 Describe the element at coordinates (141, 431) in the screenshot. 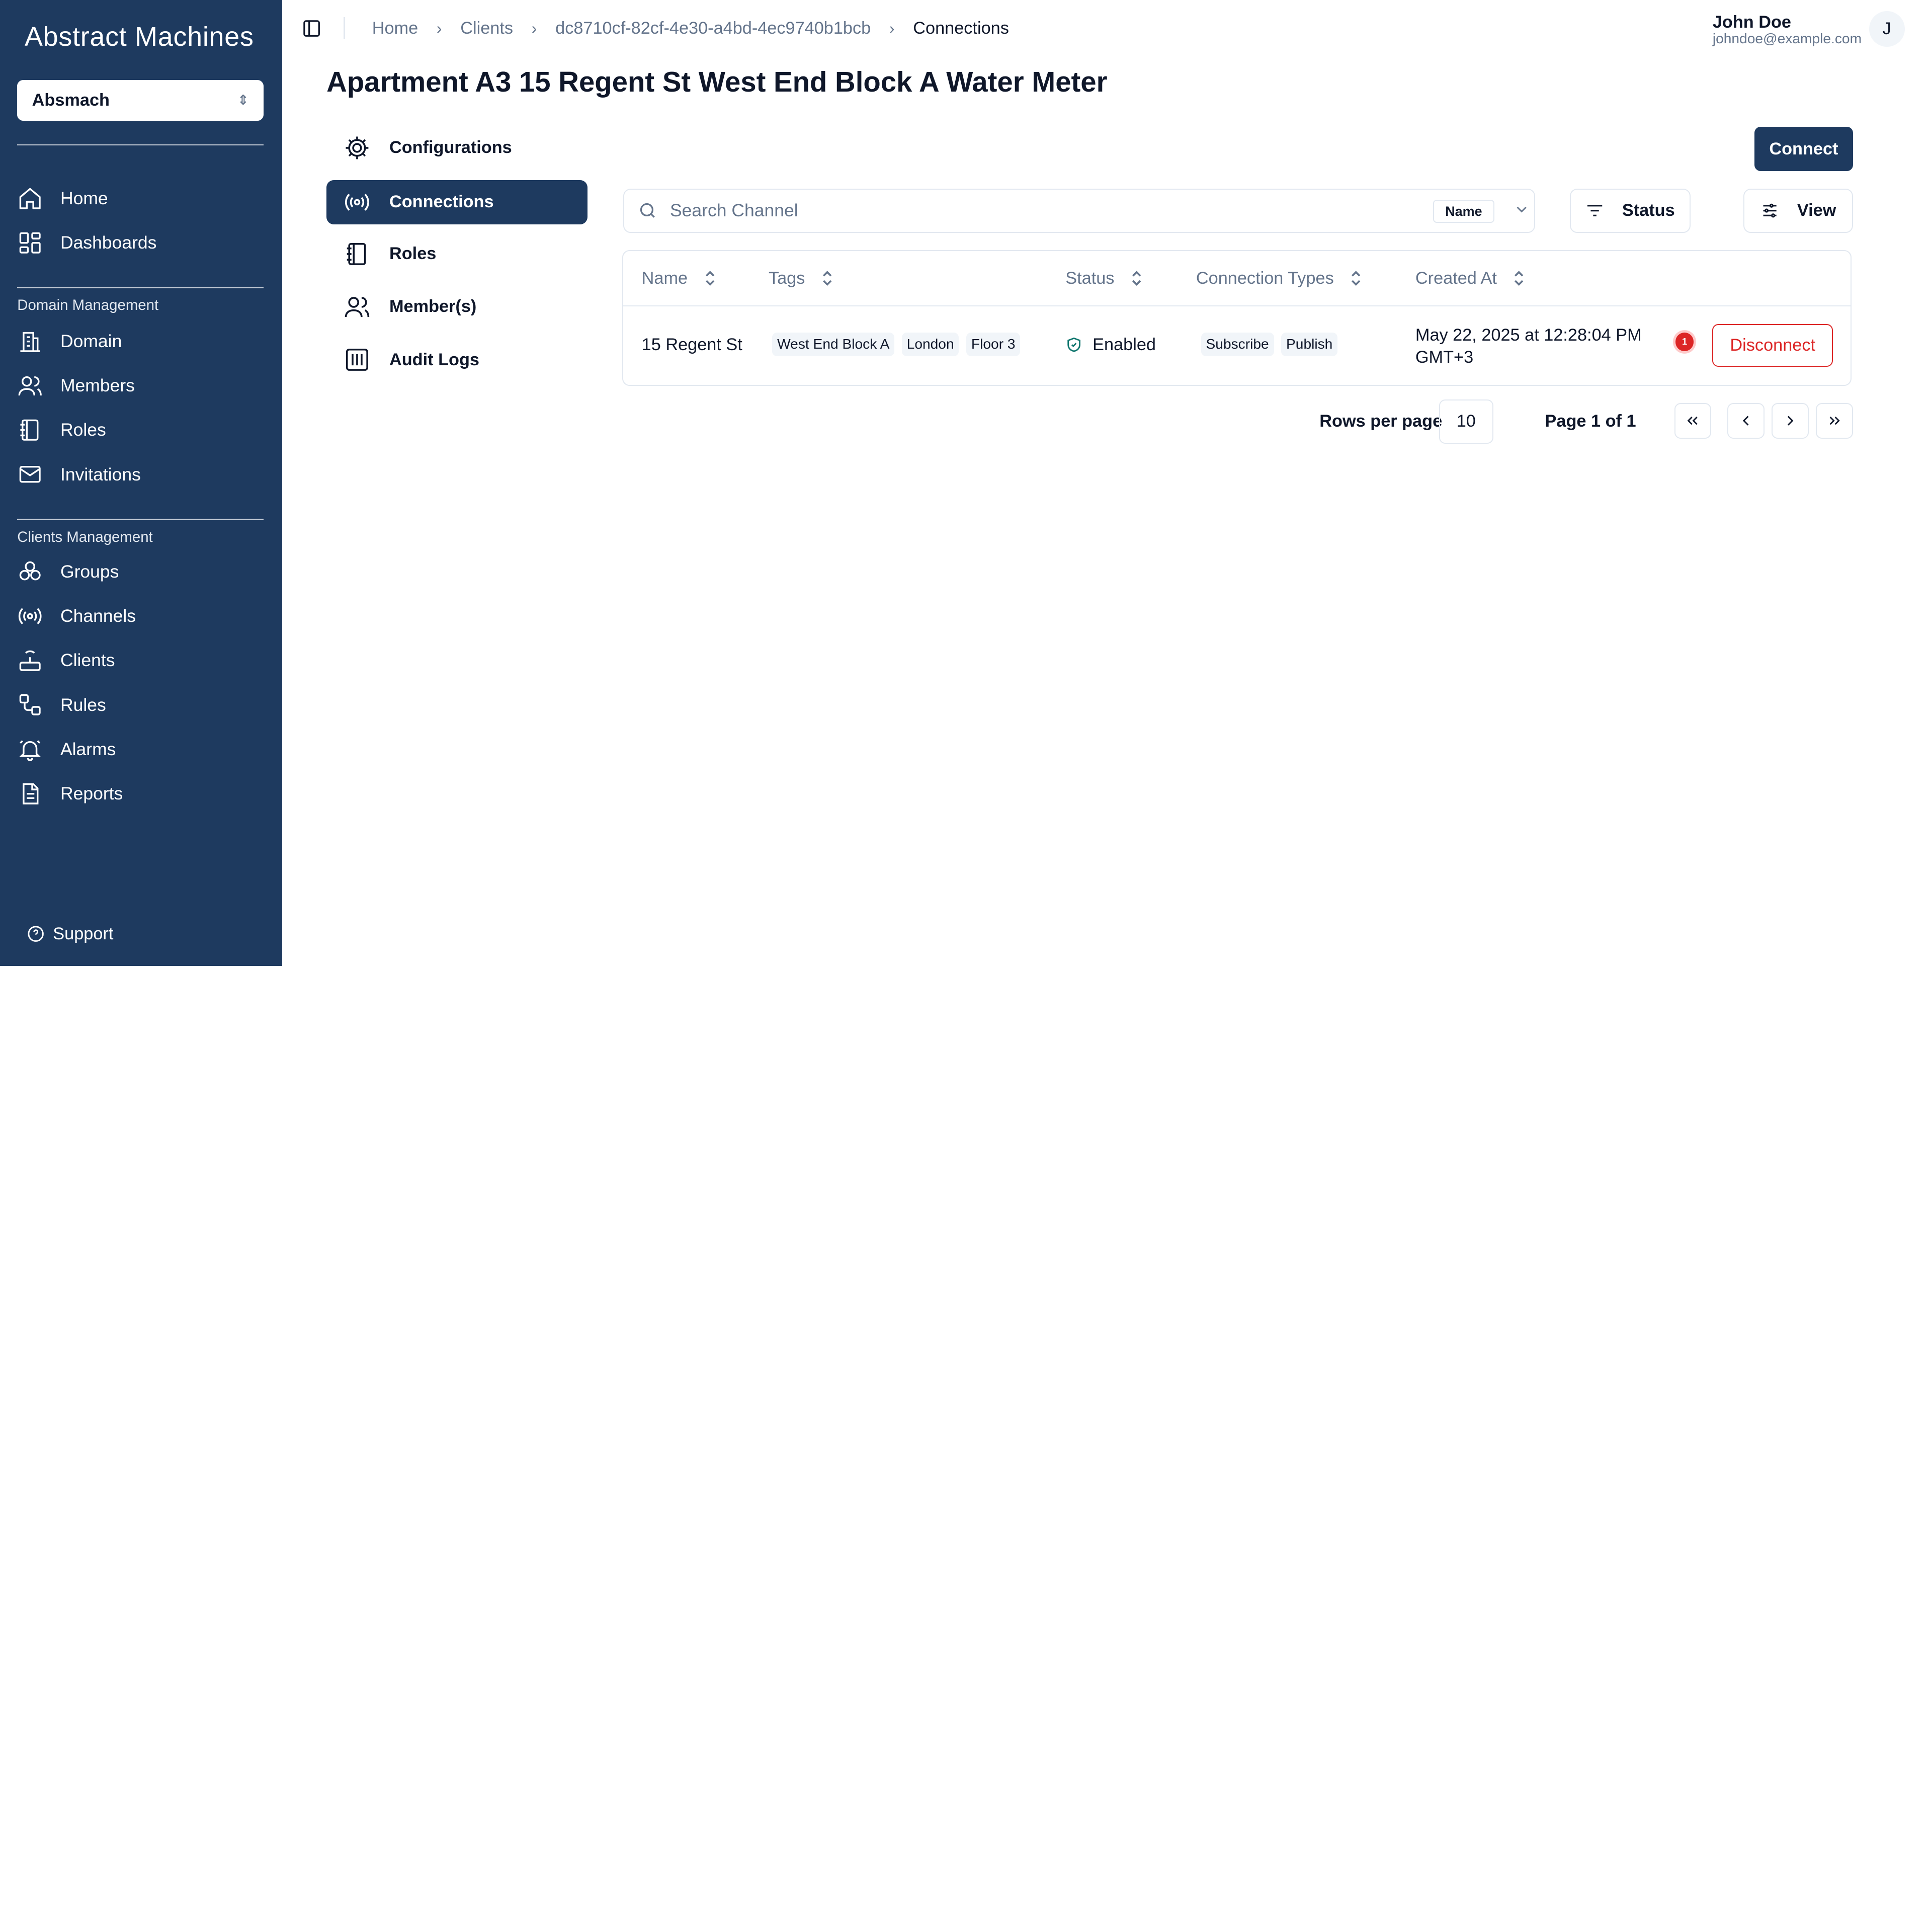

I see `sidebar-item-roles: Roles` at that location.